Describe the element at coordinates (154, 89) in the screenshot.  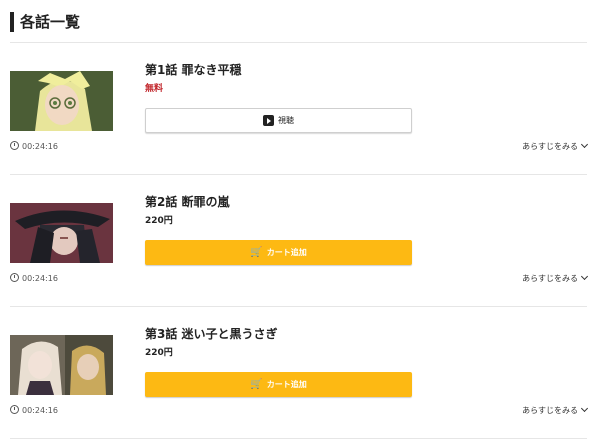
I see `episode-price: 無料` at that location.